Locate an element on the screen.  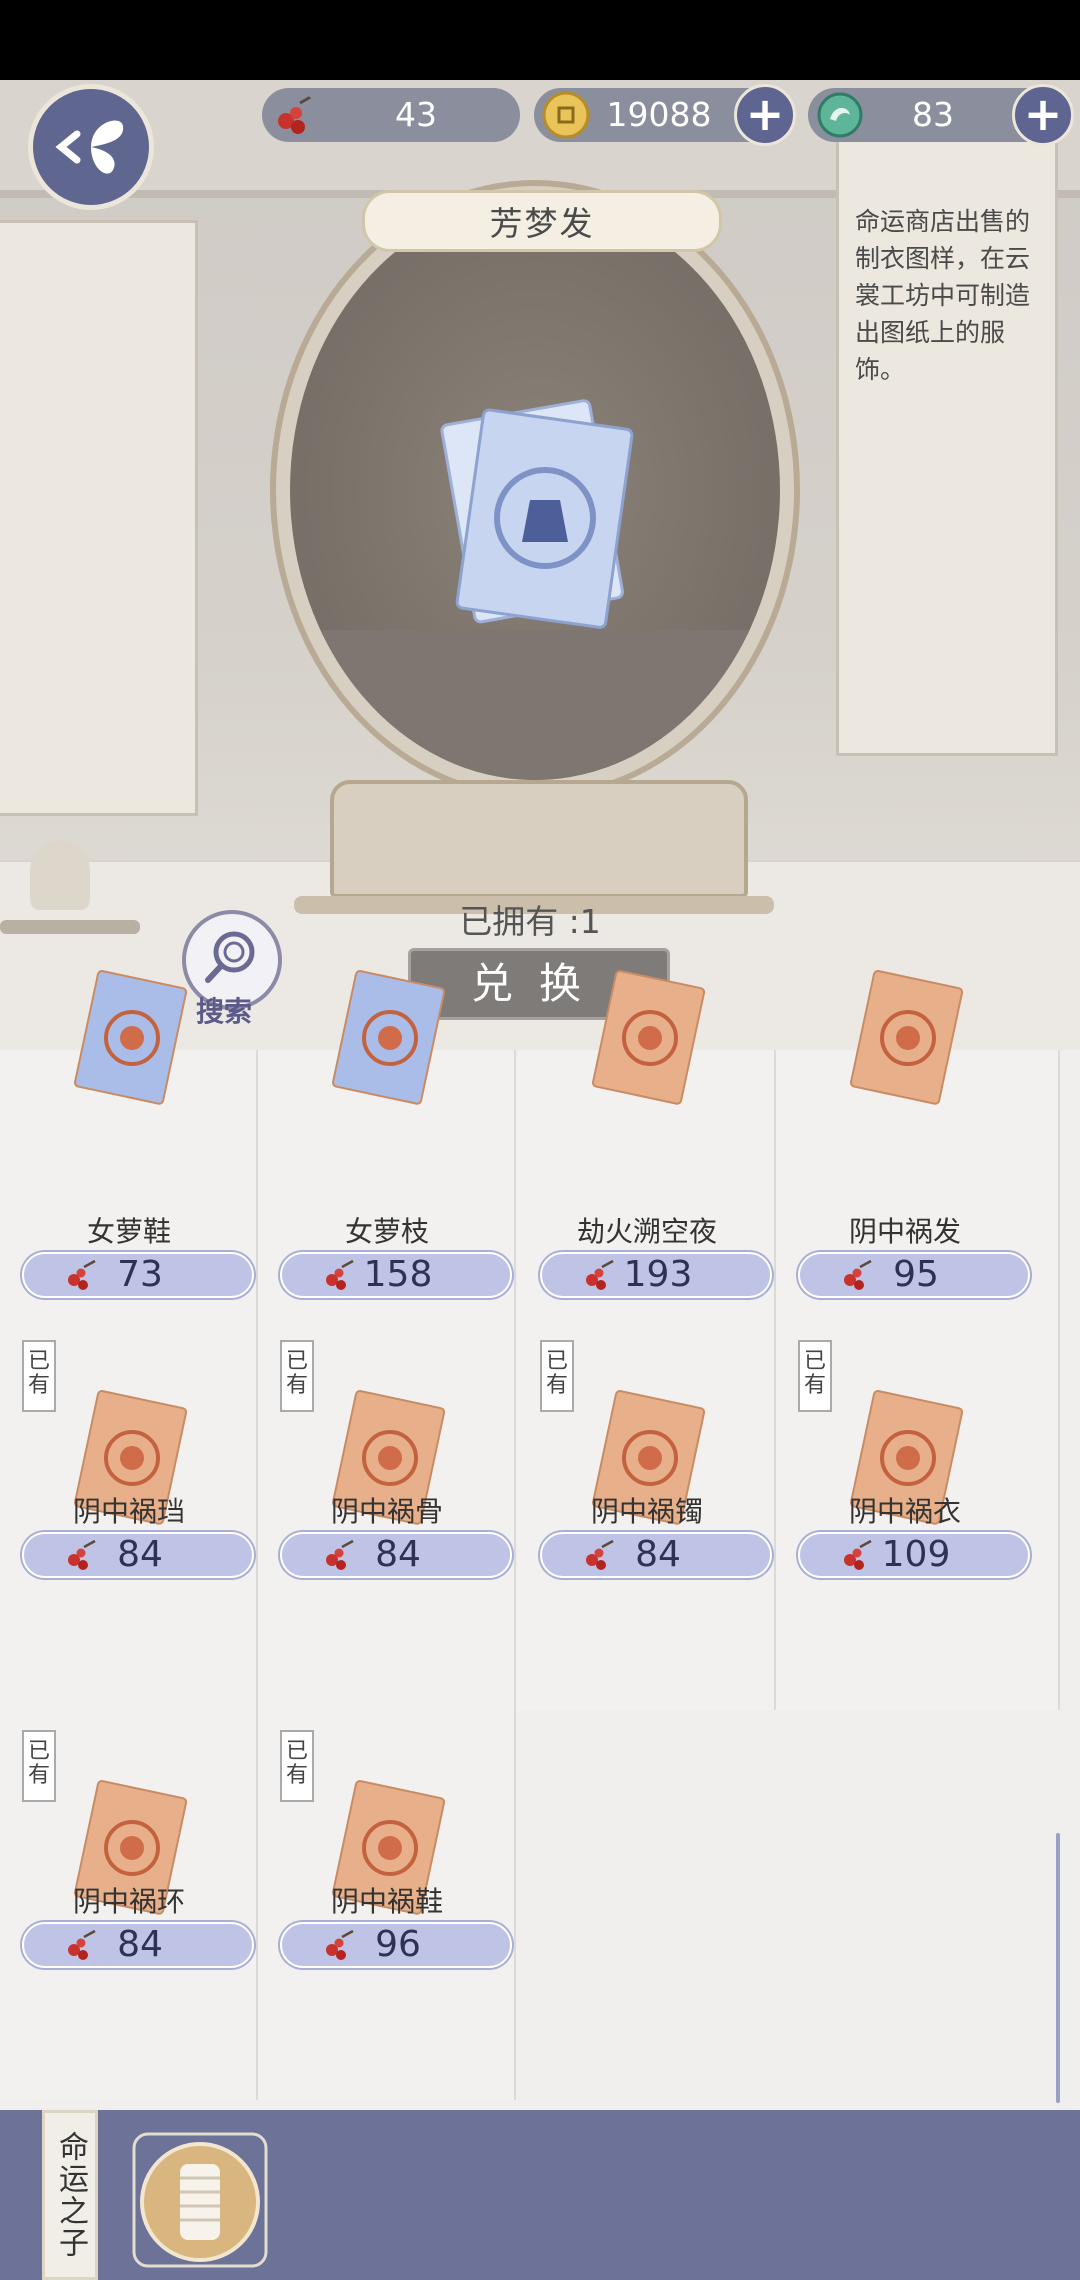
coin-count: 19088 is located at coordinates (659, 114).